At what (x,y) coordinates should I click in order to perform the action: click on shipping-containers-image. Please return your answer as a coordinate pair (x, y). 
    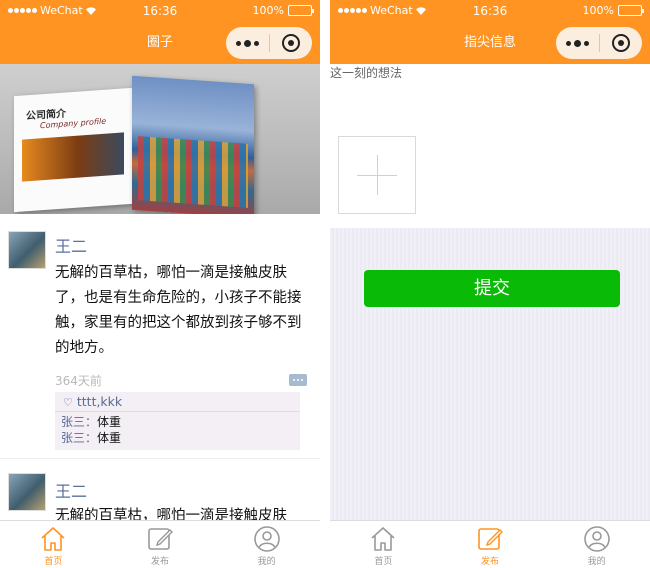
    Looking at the image, I should click on (193, 172).